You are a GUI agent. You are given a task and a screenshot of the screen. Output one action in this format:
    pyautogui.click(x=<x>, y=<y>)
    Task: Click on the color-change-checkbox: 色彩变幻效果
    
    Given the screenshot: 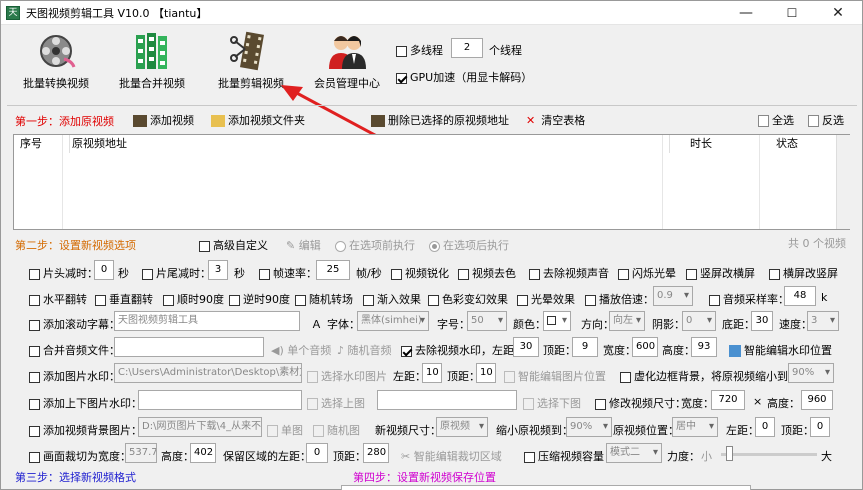 What is the action you would take?
    pyautogui.click(x=468, y=299)
    